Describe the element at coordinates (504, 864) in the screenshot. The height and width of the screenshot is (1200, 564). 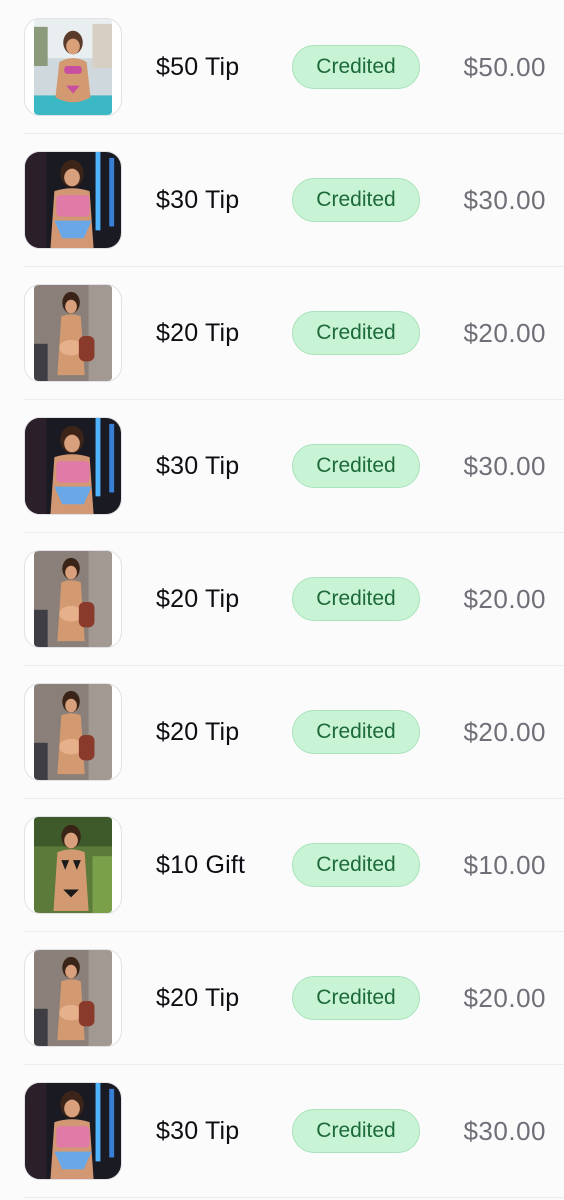
I see `transaction-amount: $10.00` at that location.